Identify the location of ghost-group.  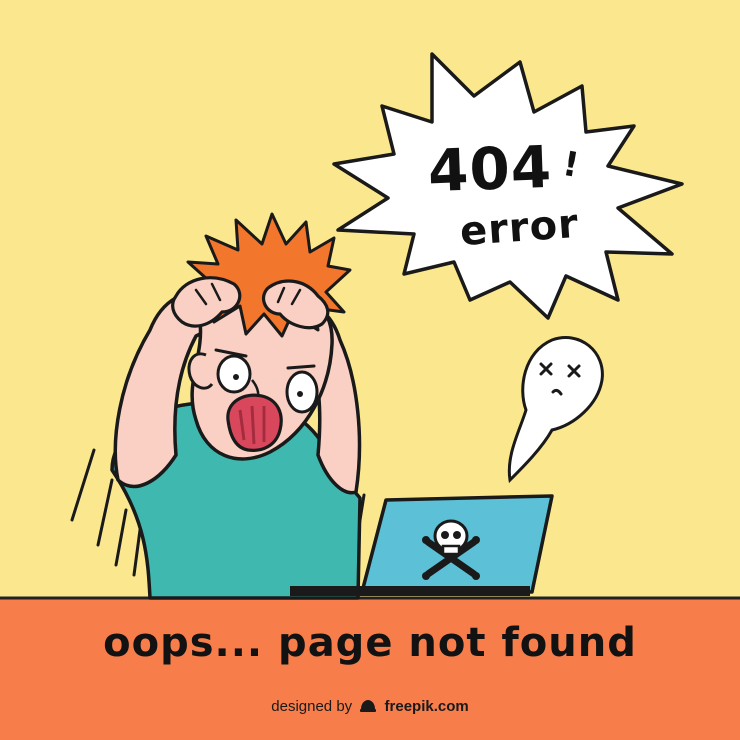
(555, 410).